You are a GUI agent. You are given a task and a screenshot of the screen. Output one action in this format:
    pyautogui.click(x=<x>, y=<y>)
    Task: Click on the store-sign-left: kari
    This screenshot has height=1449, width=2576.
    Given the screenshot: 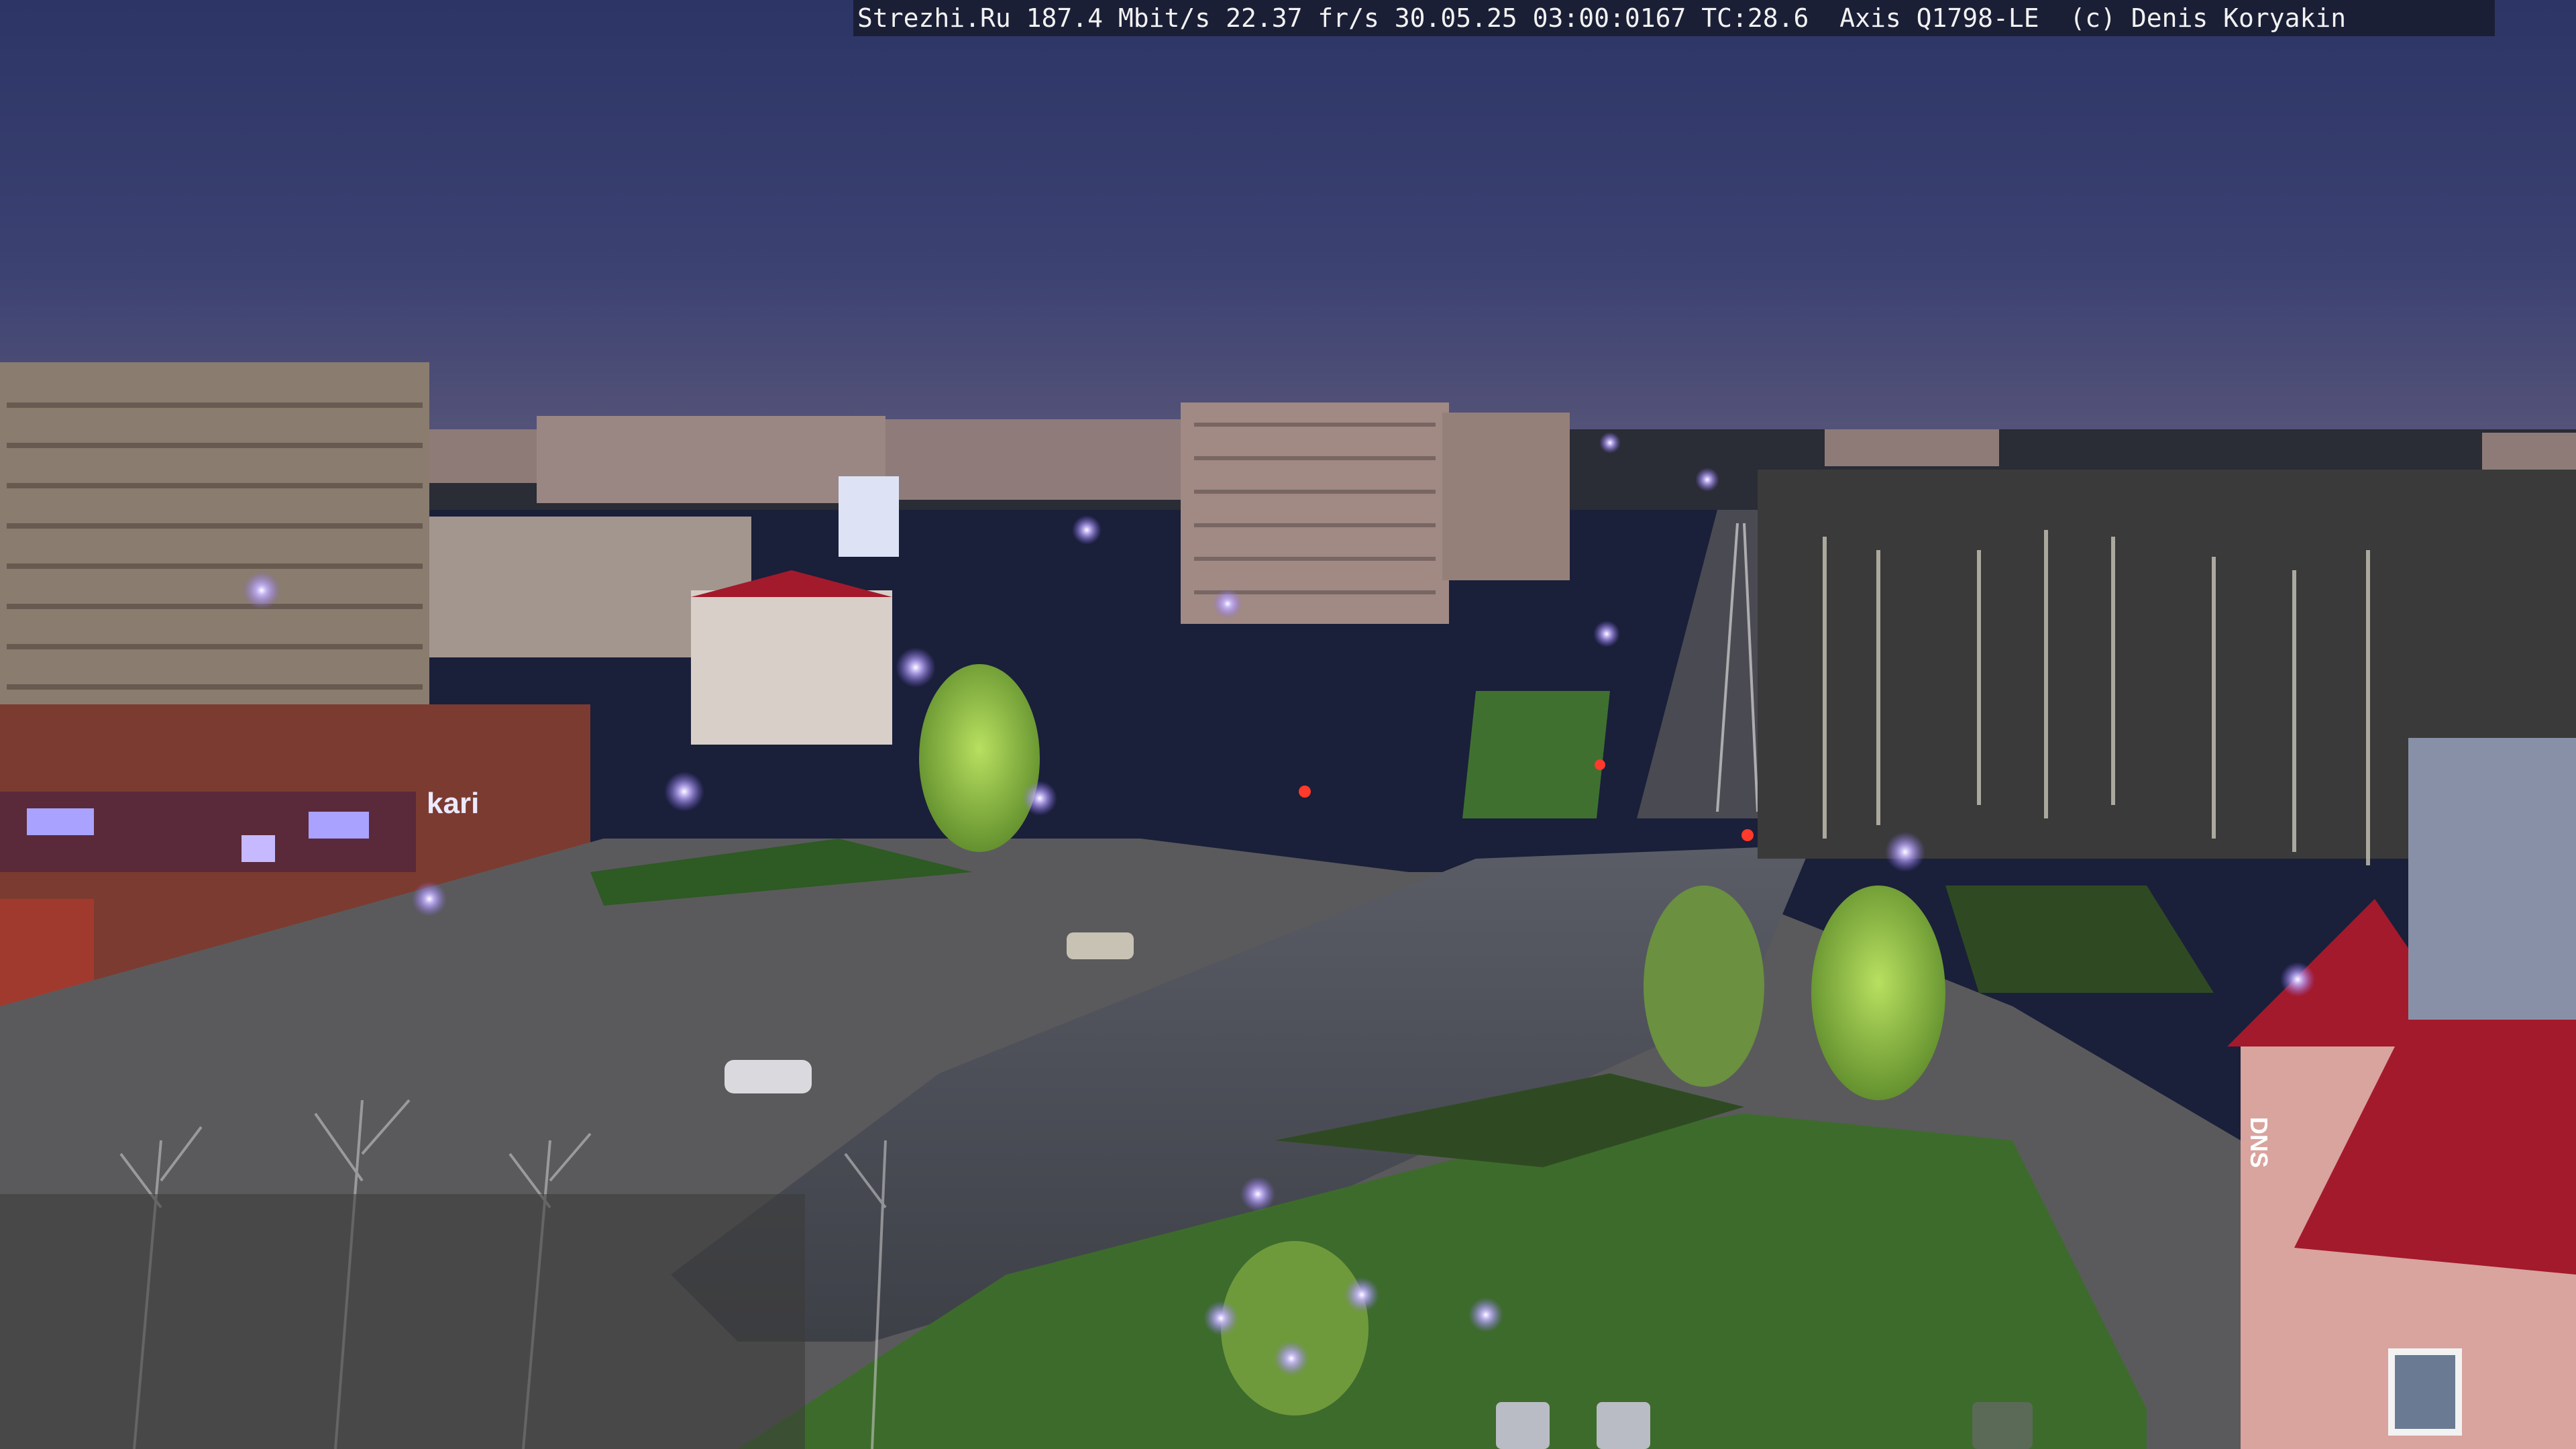 What is the action you would take?
    pyautogui.click(x=453, y=803)
    